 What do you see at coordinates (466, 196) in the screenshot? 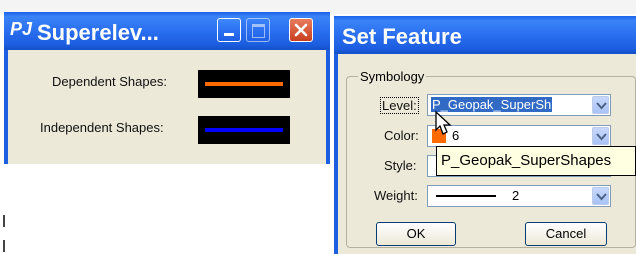
I see `weight-line-sample` at bounding box center [466, 196].